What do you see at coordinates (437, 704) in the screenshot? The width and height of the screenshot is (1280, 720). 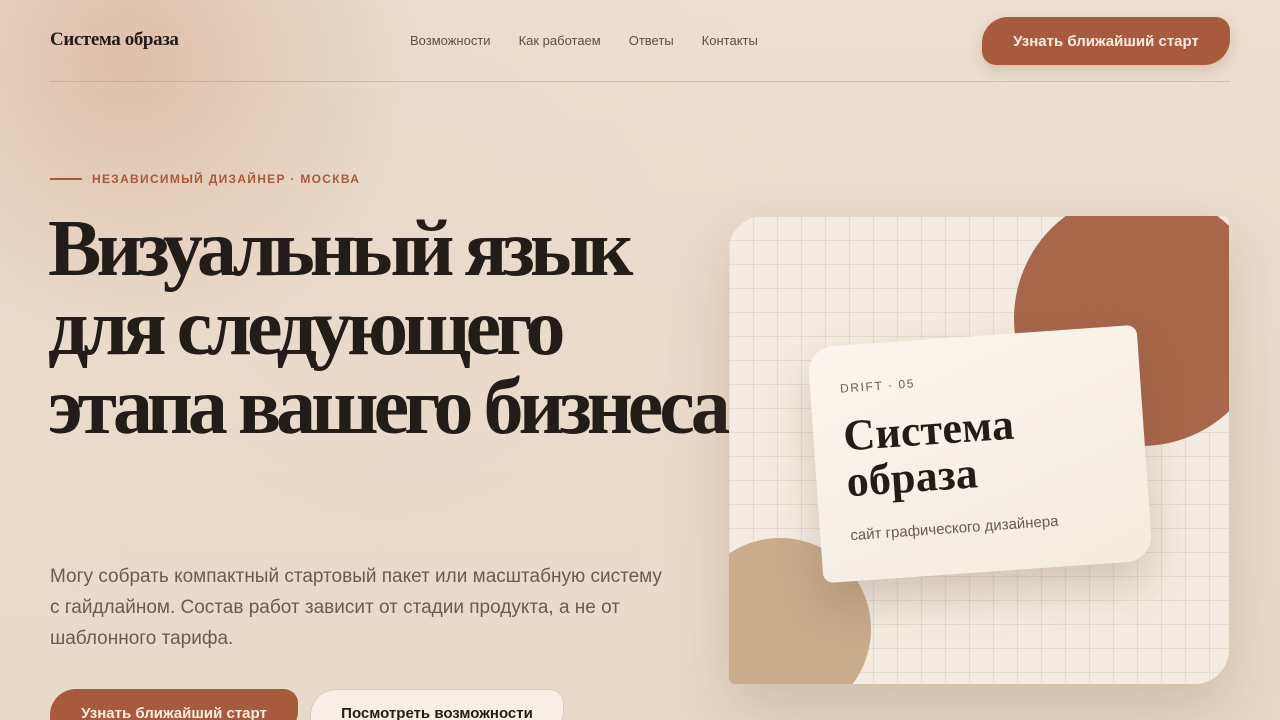 I see `hero-secondary-button: Посмотреть возможности` at bounding box center [437, 704].